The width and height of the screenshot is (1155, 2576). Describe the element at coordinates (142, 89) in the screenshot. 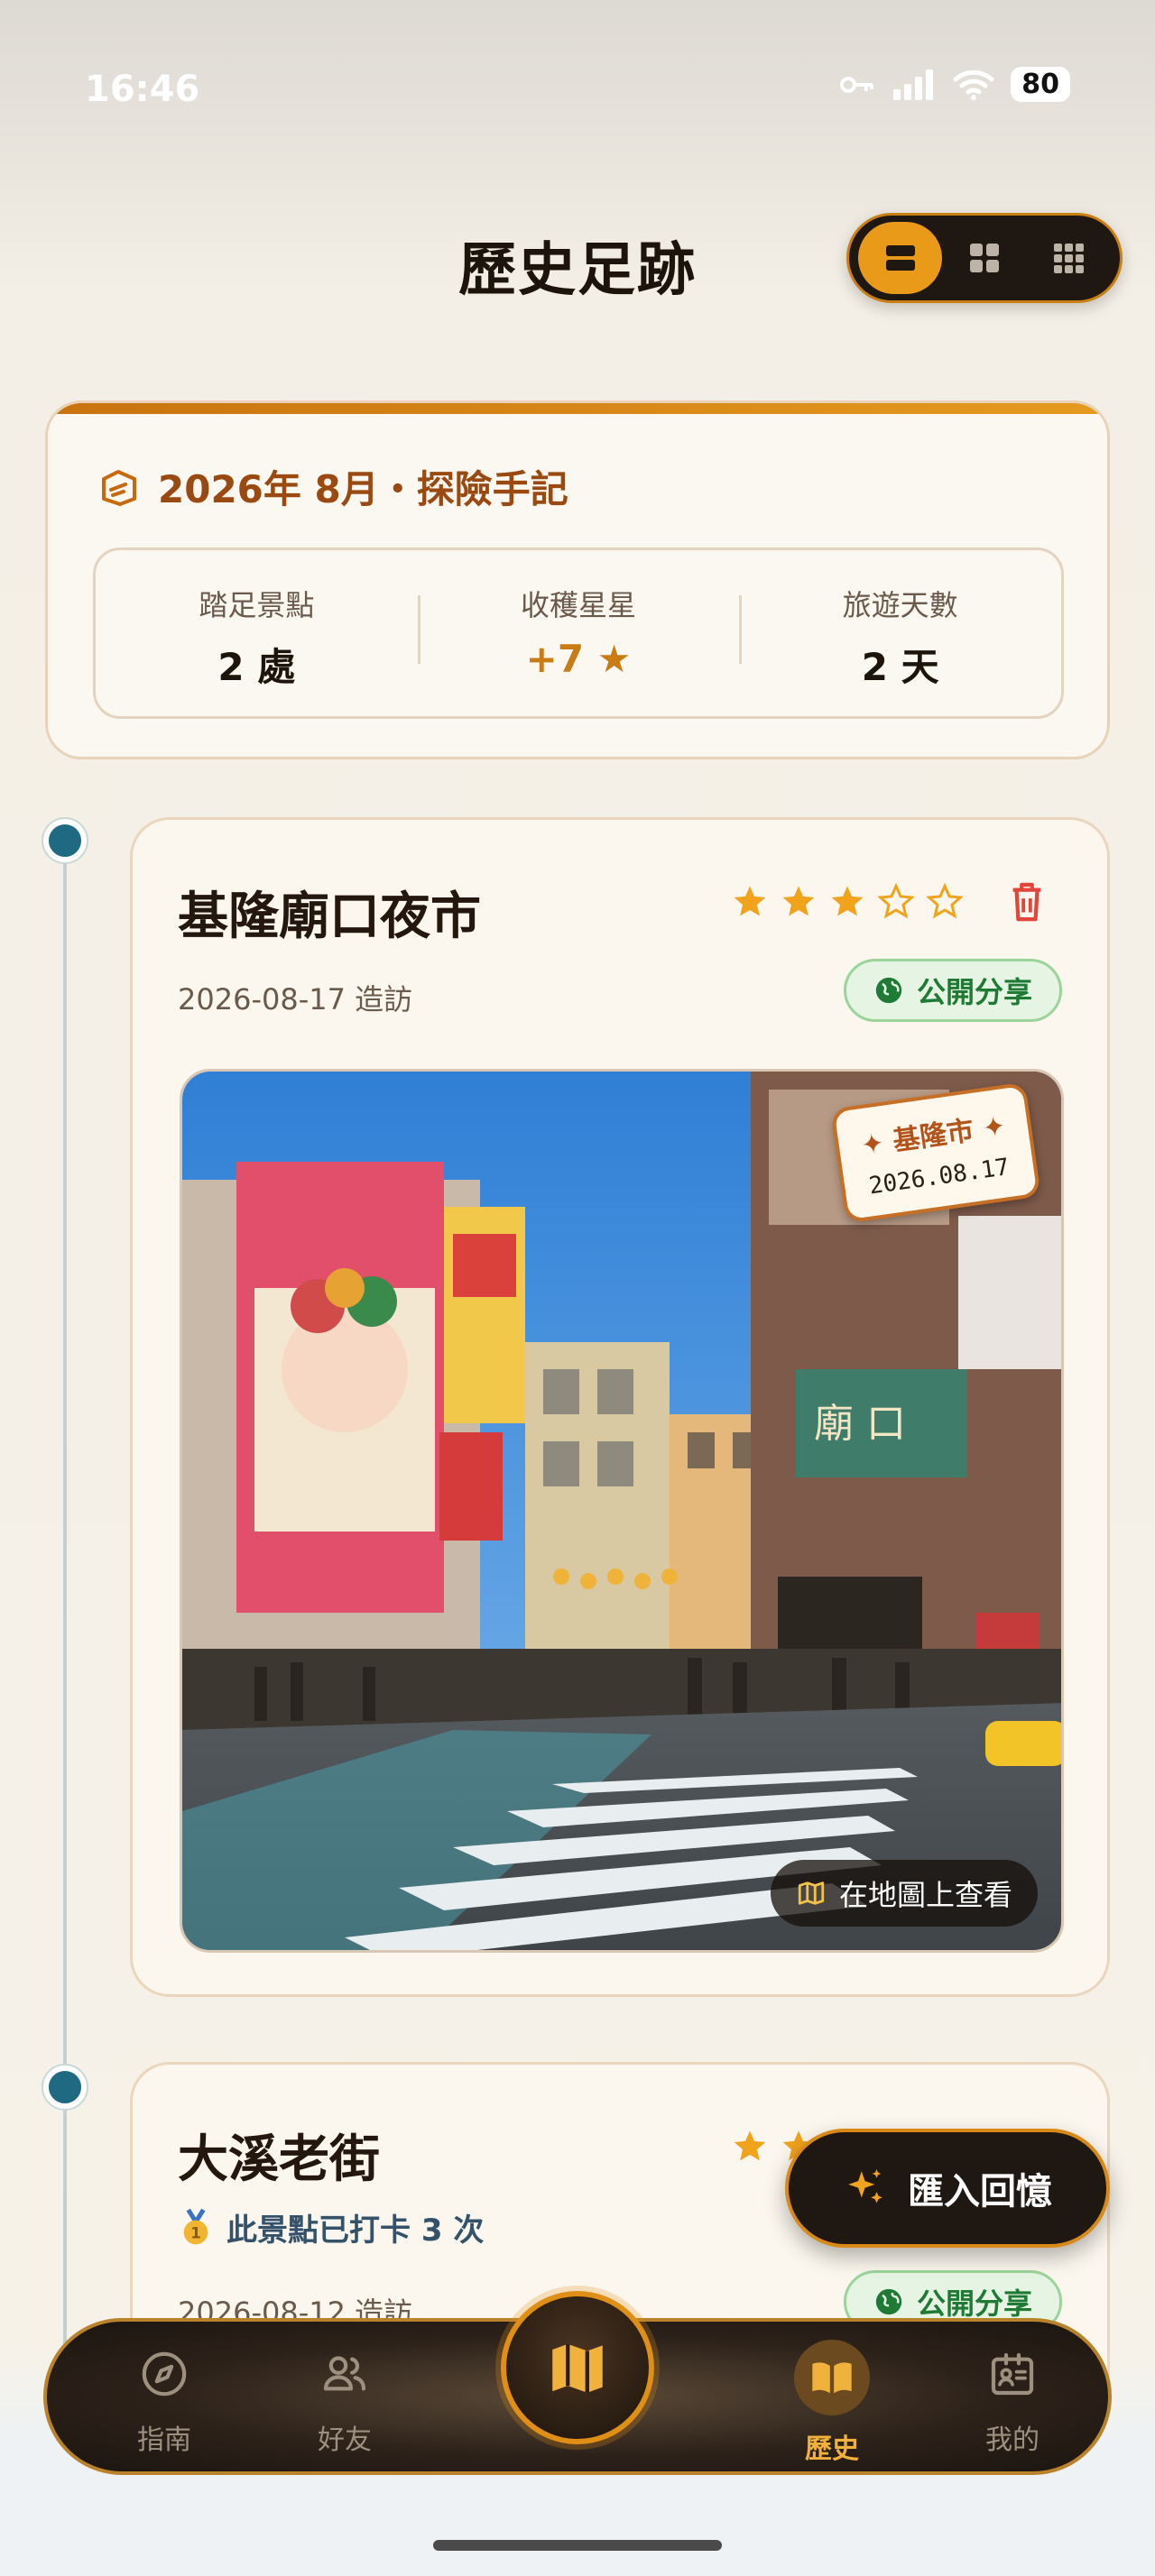

I see `status-time: 16:46` at that location.